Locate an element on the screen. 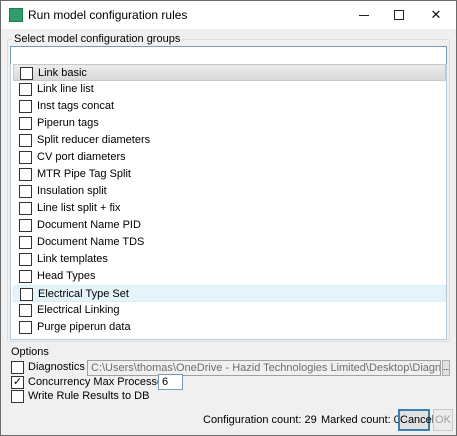  window-title: Run model configuration rules is located at coordinates (108, 15).